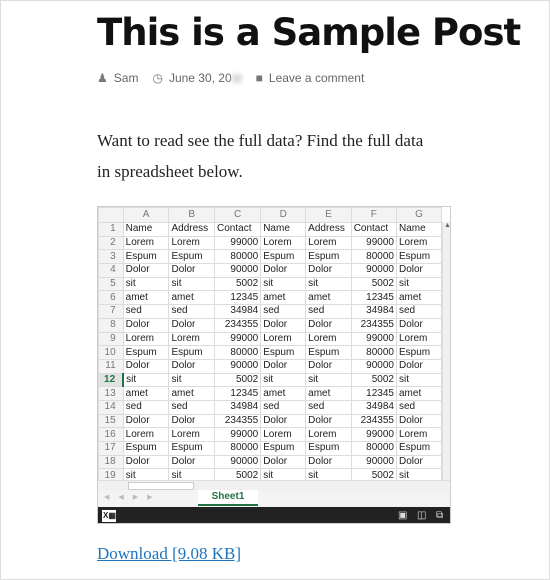 The image size is (550, 580). Describe the element at coordinates (111, 352) in the screenshot. I see `row-header: 10` at that location.